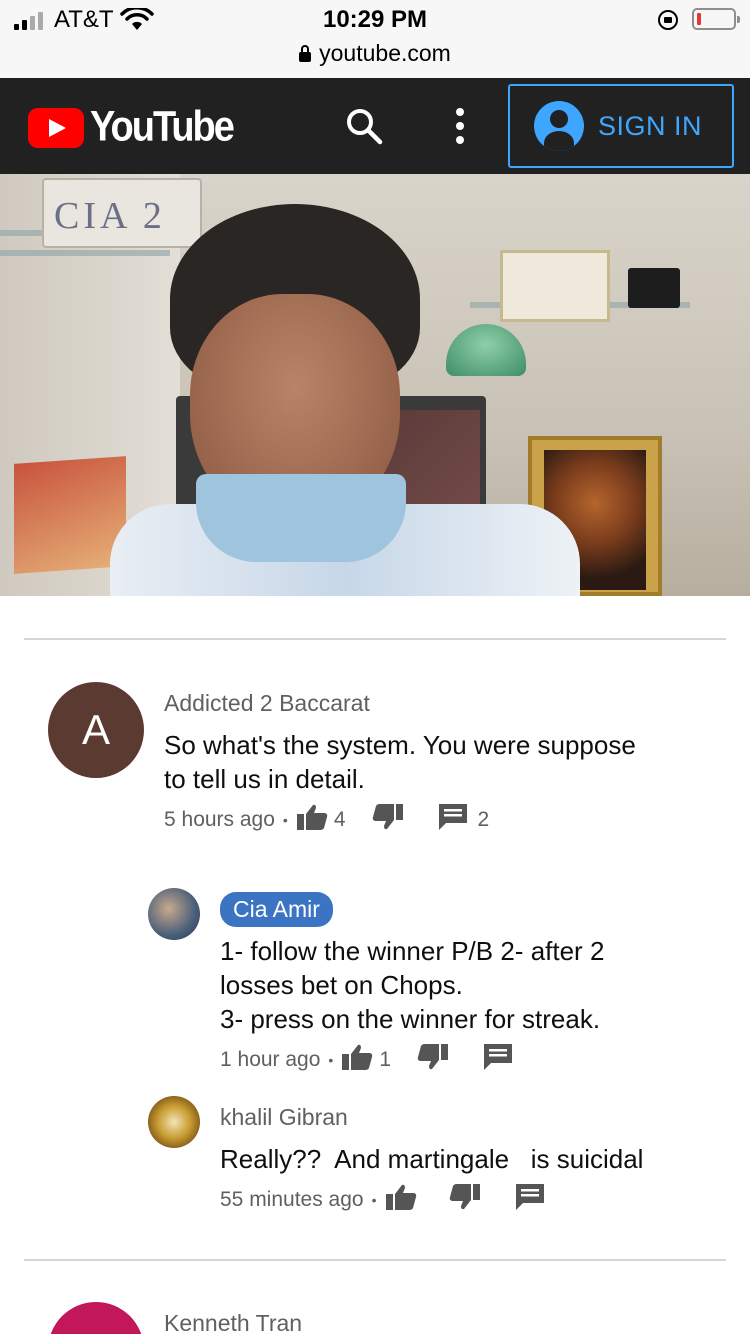 This screenshot has height=1334, width=750. What do you see at coordinates (270, 1059) in the screenshot?
I see `comment-timestamp: 1 hour ago` at bounding box center [270, 1059].